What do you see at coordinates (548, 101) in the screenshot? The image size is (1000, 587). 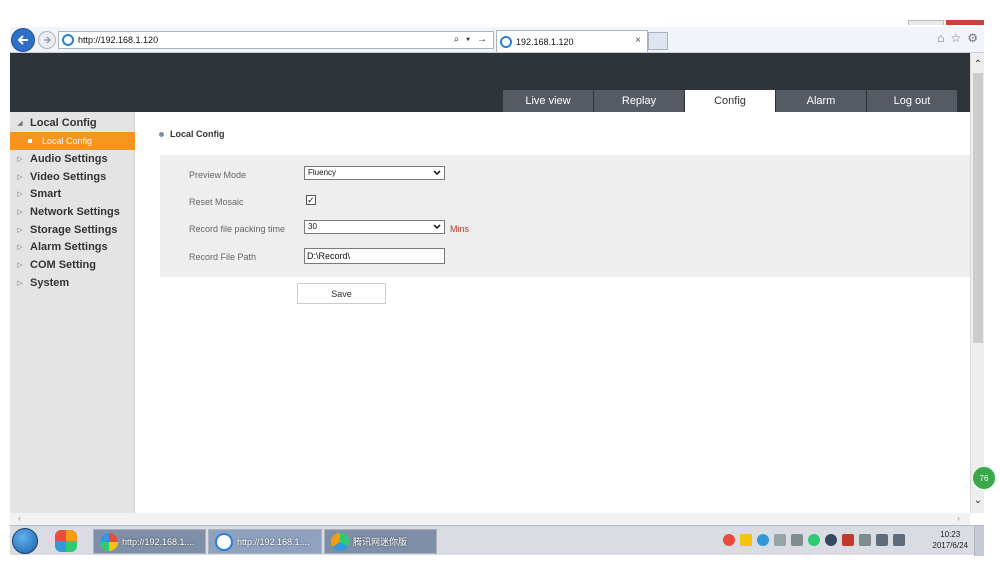 I see `nav-live-view: Live view` at bounding box center [548, 101].